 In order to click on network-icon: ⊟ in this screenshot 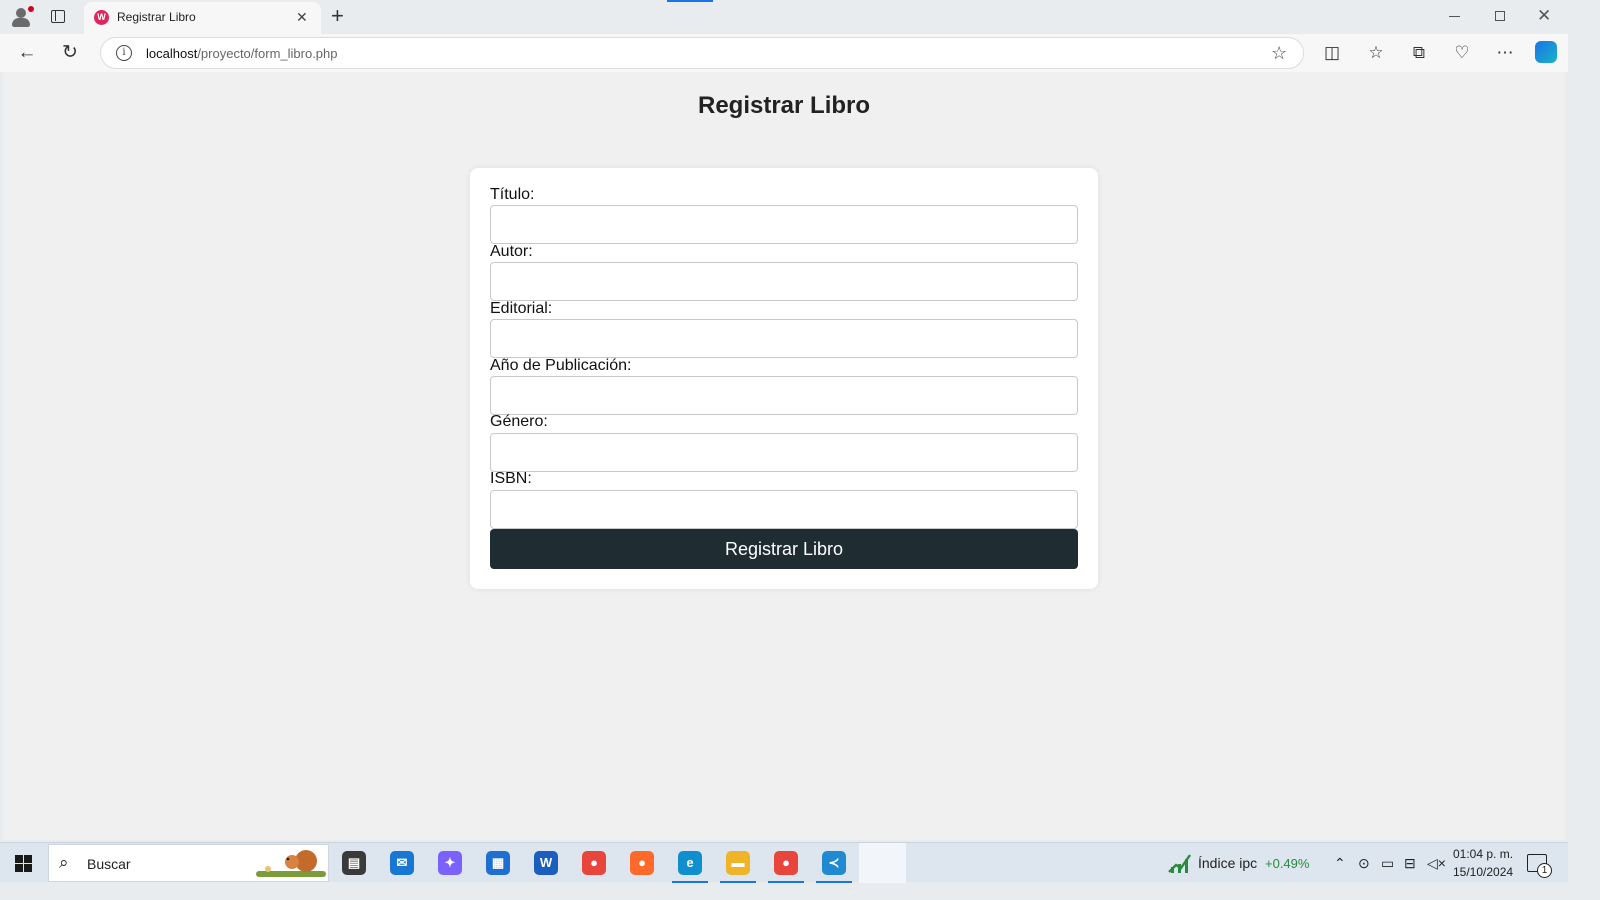, I will do `click(1410, 863)`.